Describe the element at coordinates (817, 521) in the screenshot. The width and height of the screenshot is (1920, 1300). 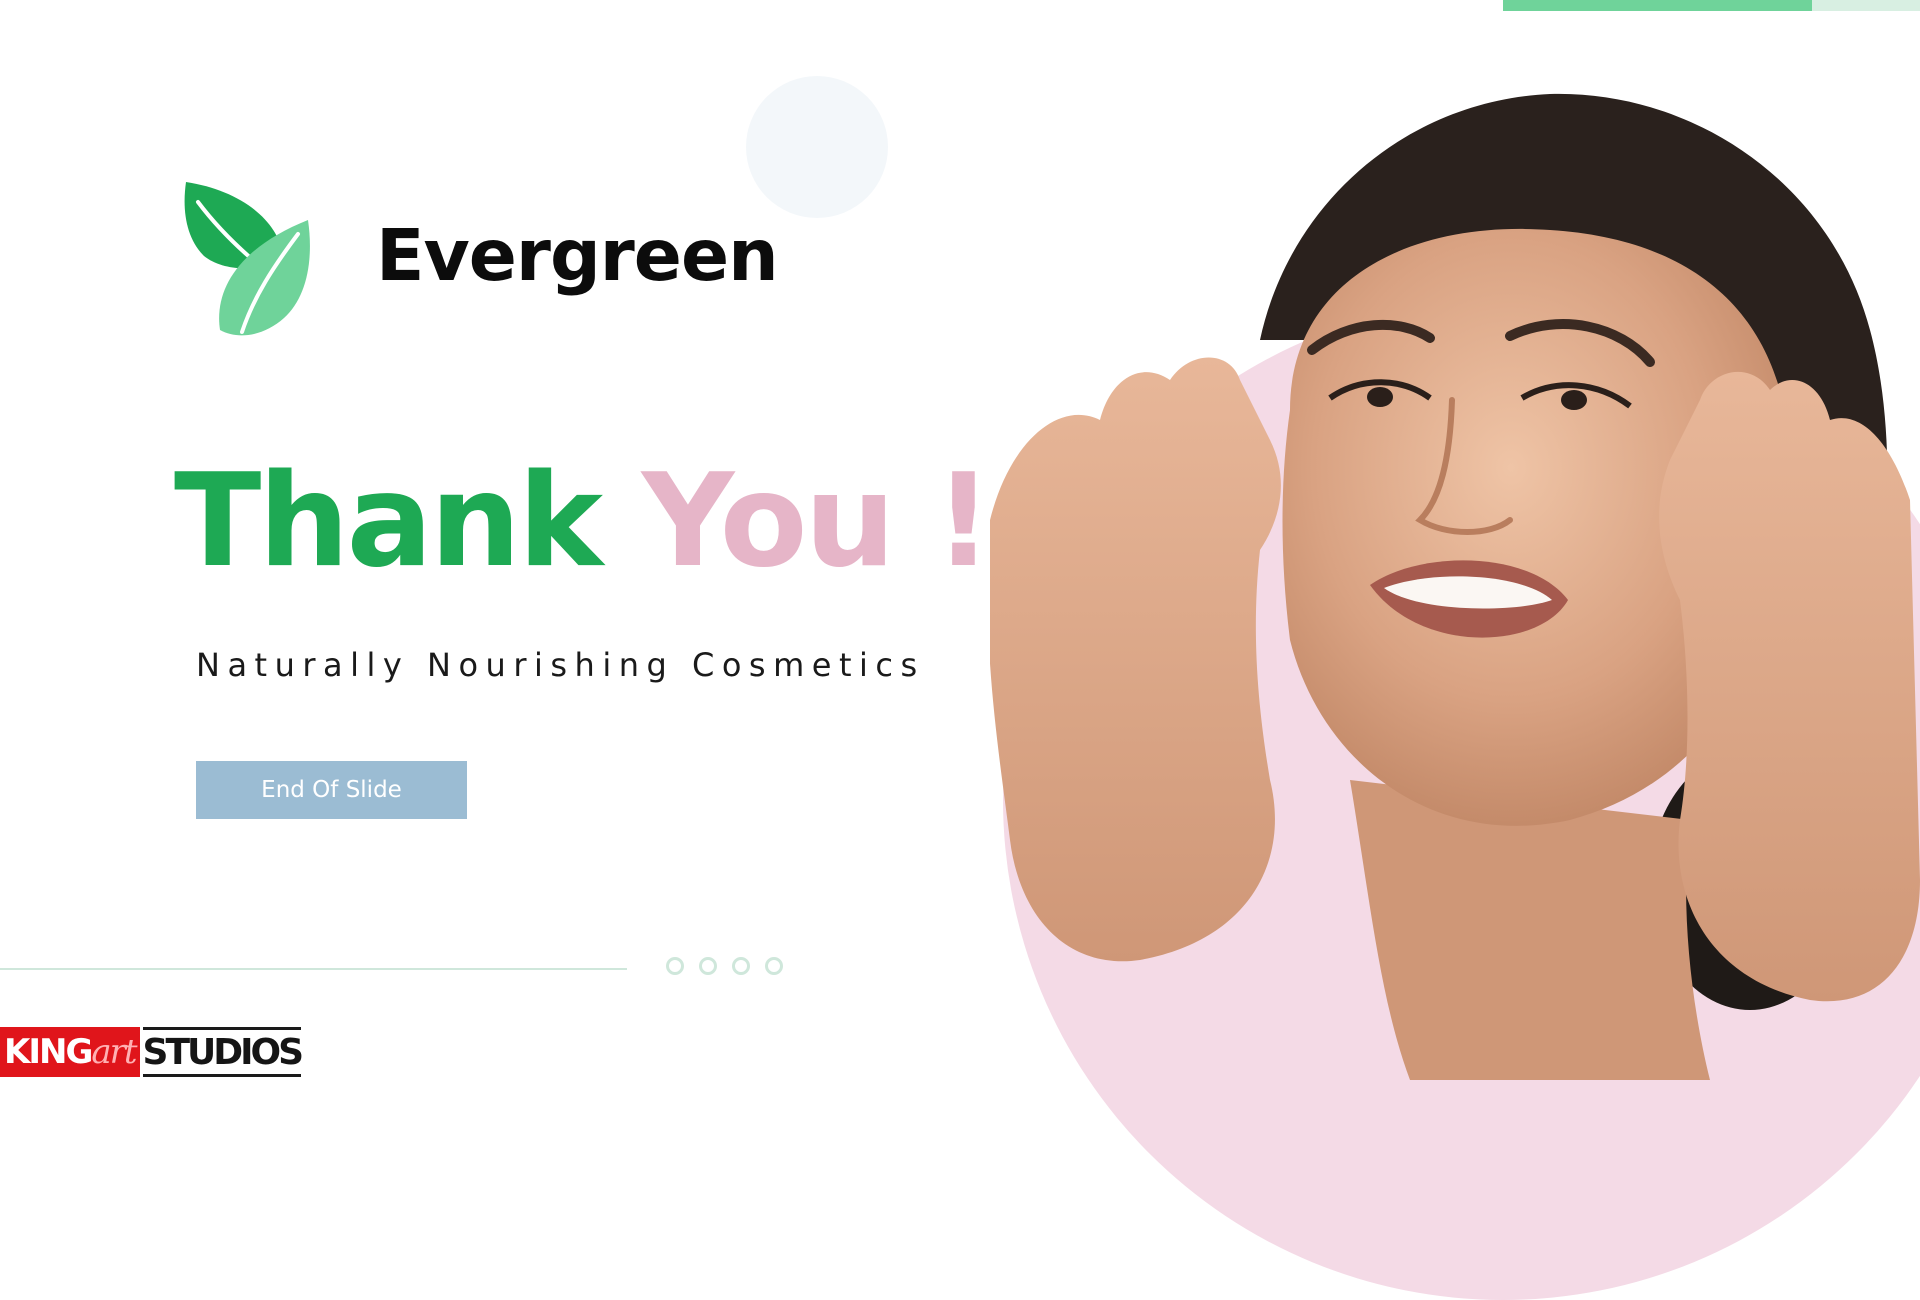
I see `title-you: You !` at that location.